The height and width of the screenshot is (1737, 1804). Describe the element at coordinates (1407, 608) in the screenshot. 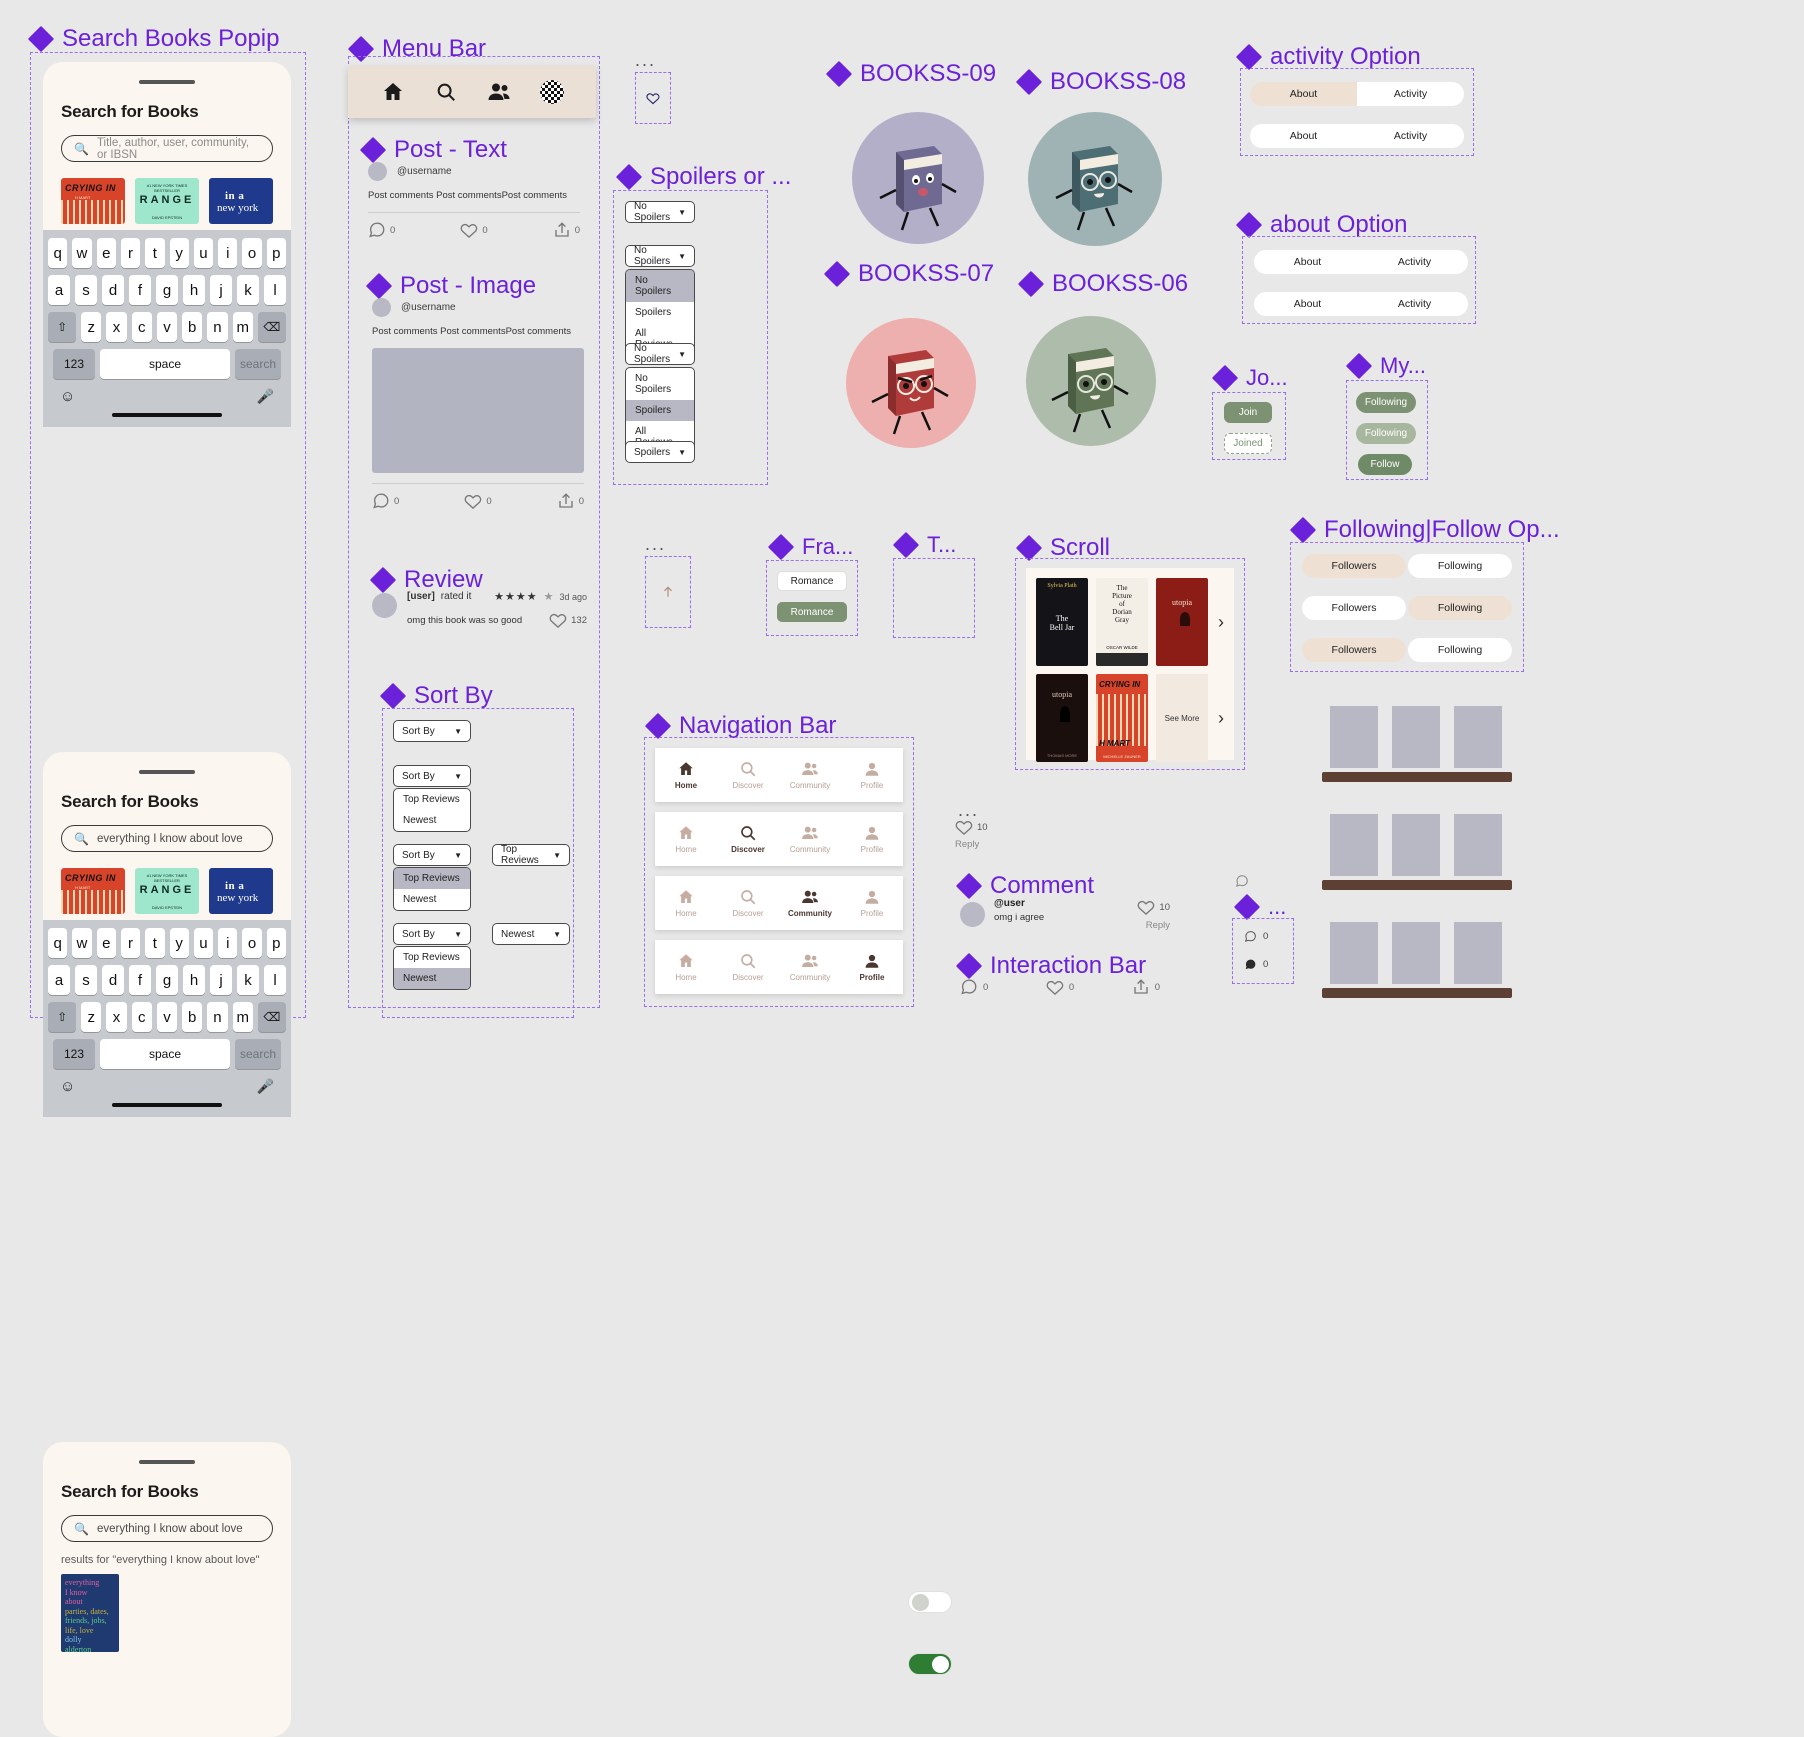

I see `followers-tab-group-2: Followers Following` at that location.